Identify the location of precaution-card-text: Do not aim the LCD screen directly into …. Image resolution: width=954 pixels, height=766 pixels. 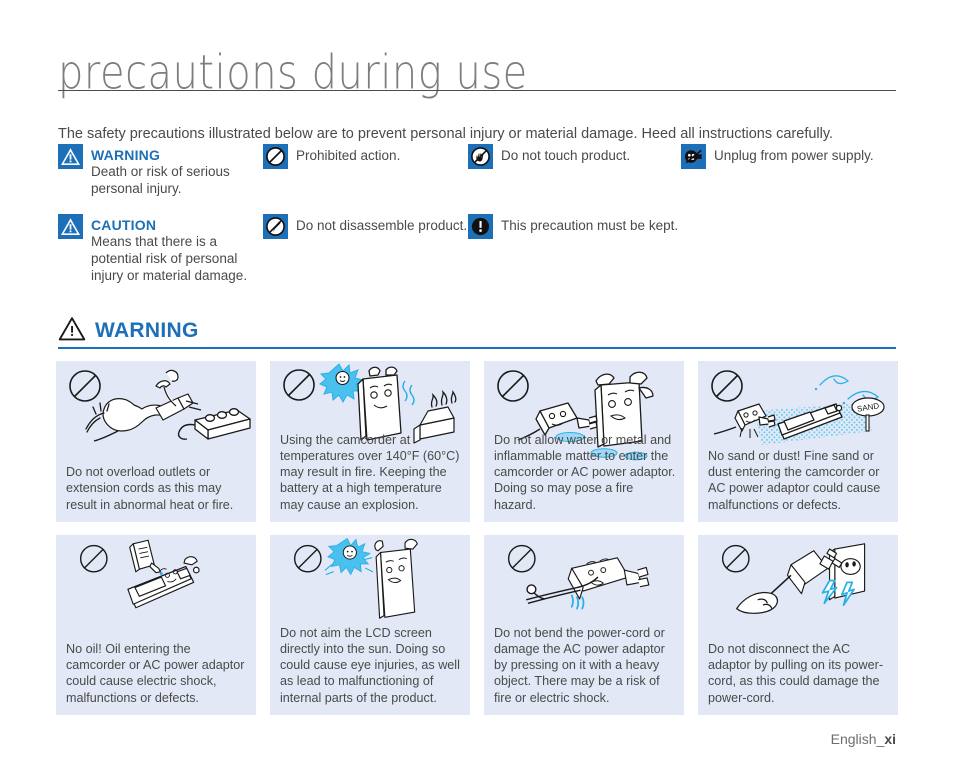
(370, 665).